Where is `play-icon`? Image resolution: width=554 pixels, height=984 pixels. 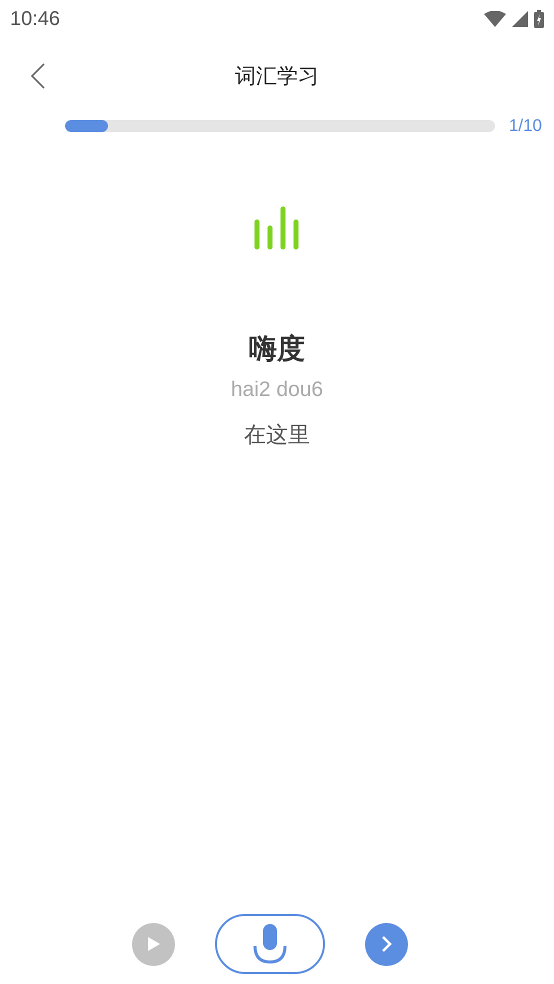 play-icon is located at coordinates (153, 944).